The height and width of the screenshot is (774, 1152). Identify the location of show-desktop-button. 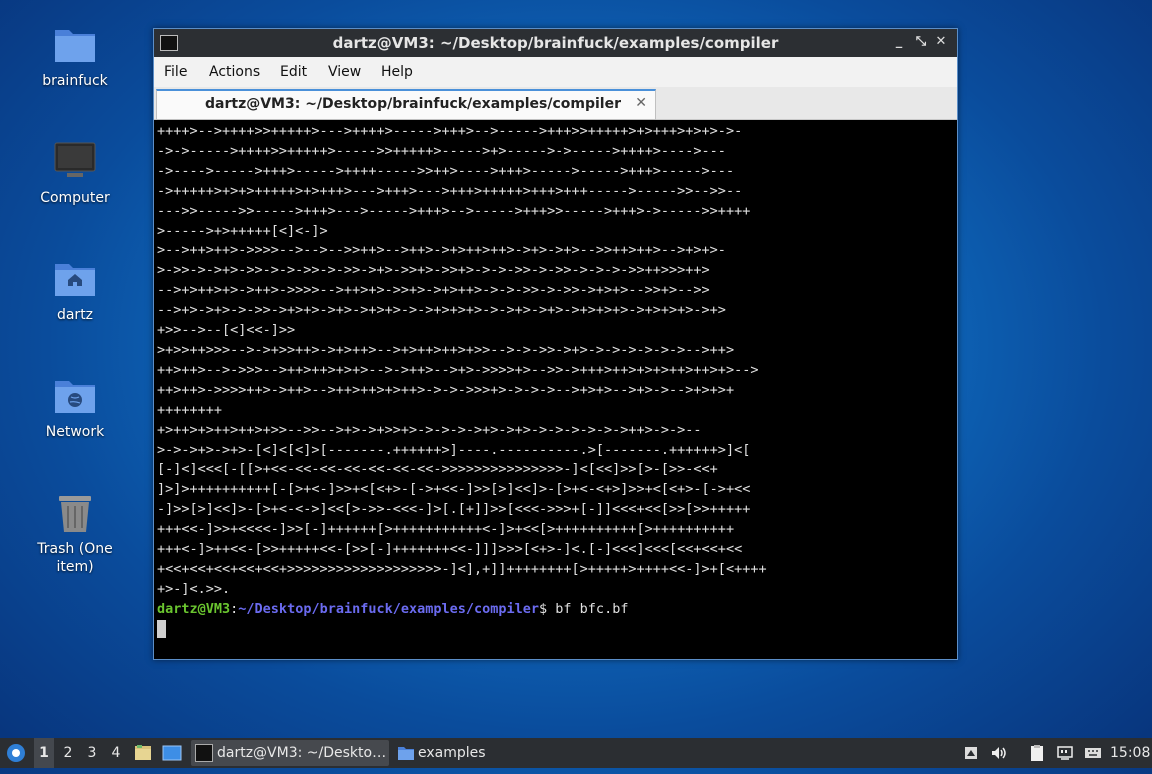
(173, 753).